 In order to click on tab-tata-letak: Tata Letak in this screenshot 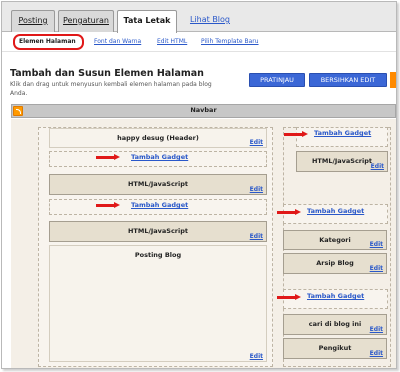, I will do `click(147, 21)`.